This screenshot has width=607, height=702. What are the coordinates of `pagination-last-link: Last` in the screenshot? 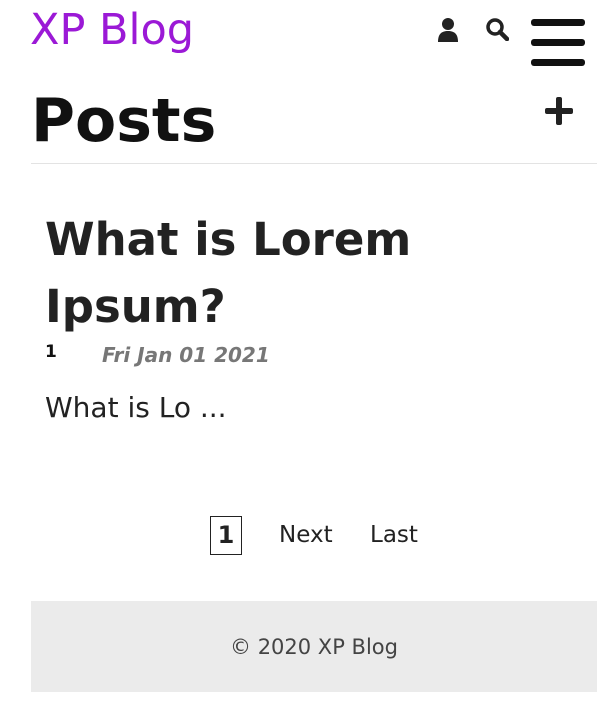 It's located at (394, 535).